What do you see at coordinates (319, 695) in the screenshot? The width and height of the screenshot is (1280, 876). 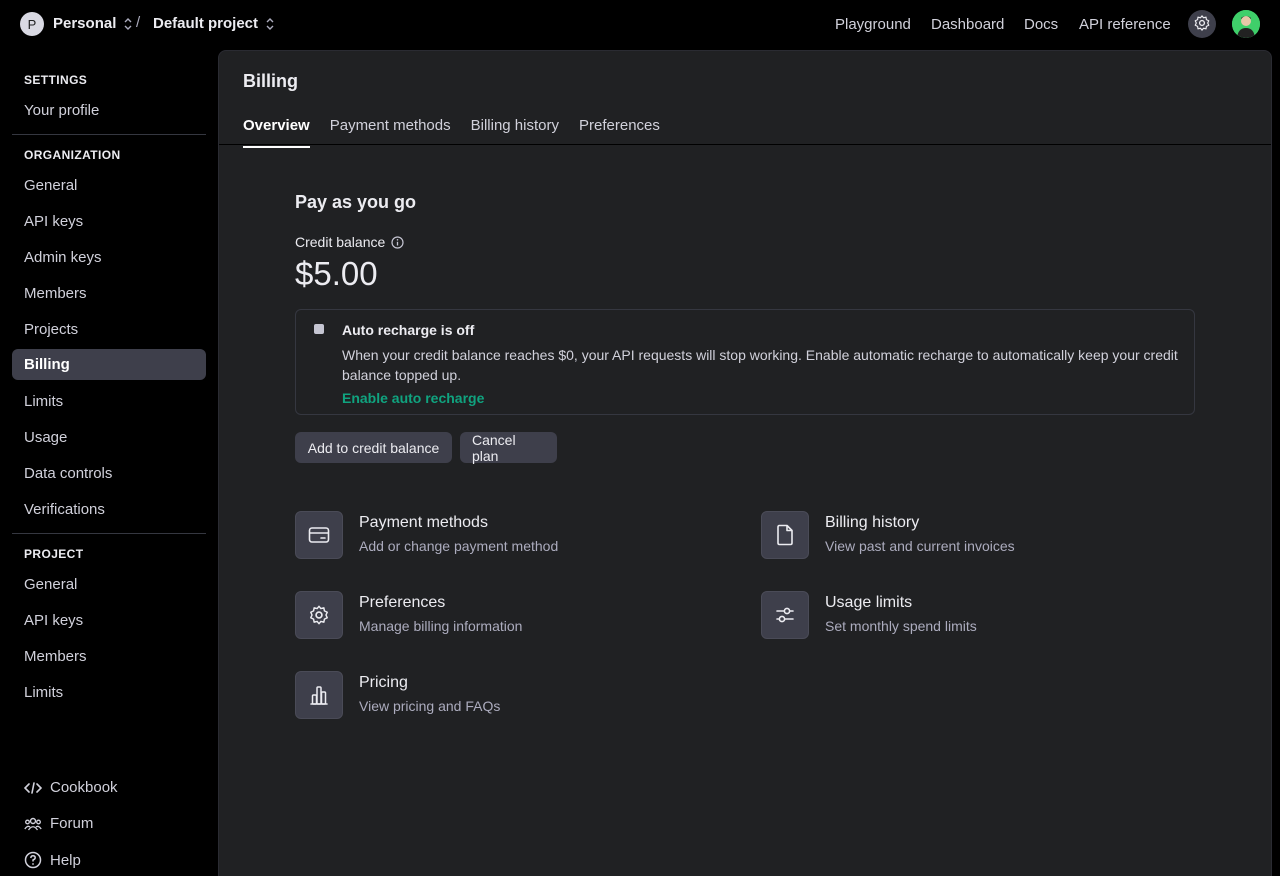 I see `bar-chart-icon` at bounding box center [319, 695].